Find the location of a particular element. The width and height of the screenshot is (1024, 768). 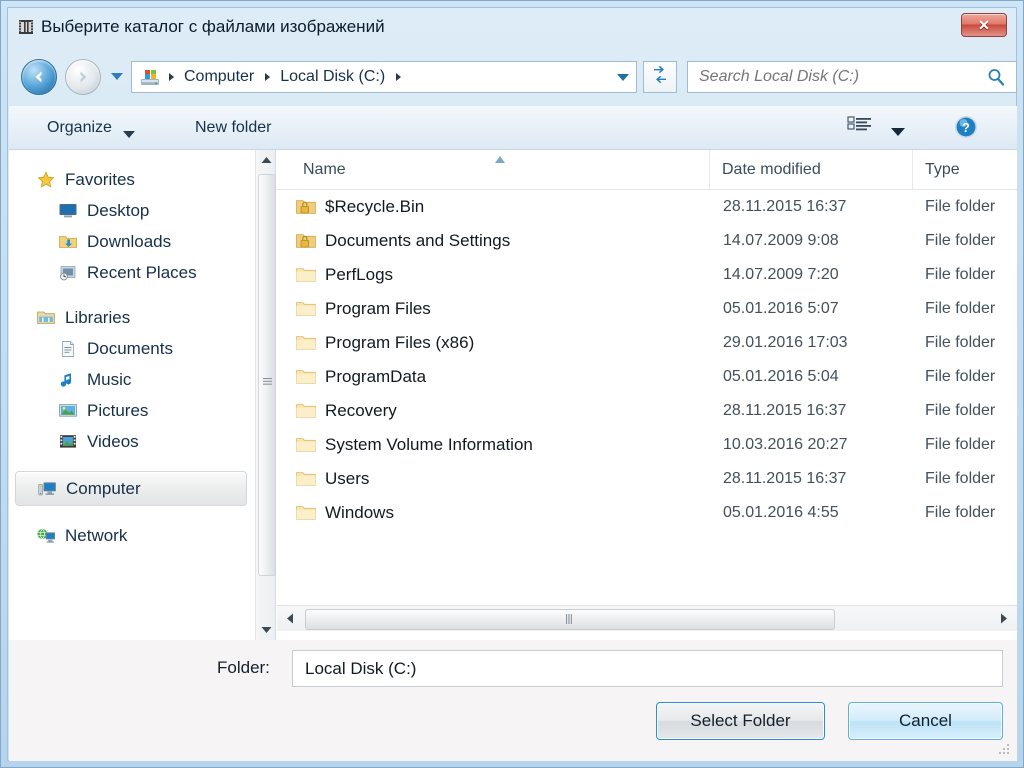

sidebar-scrollbar is located at coordinates (266, 395).